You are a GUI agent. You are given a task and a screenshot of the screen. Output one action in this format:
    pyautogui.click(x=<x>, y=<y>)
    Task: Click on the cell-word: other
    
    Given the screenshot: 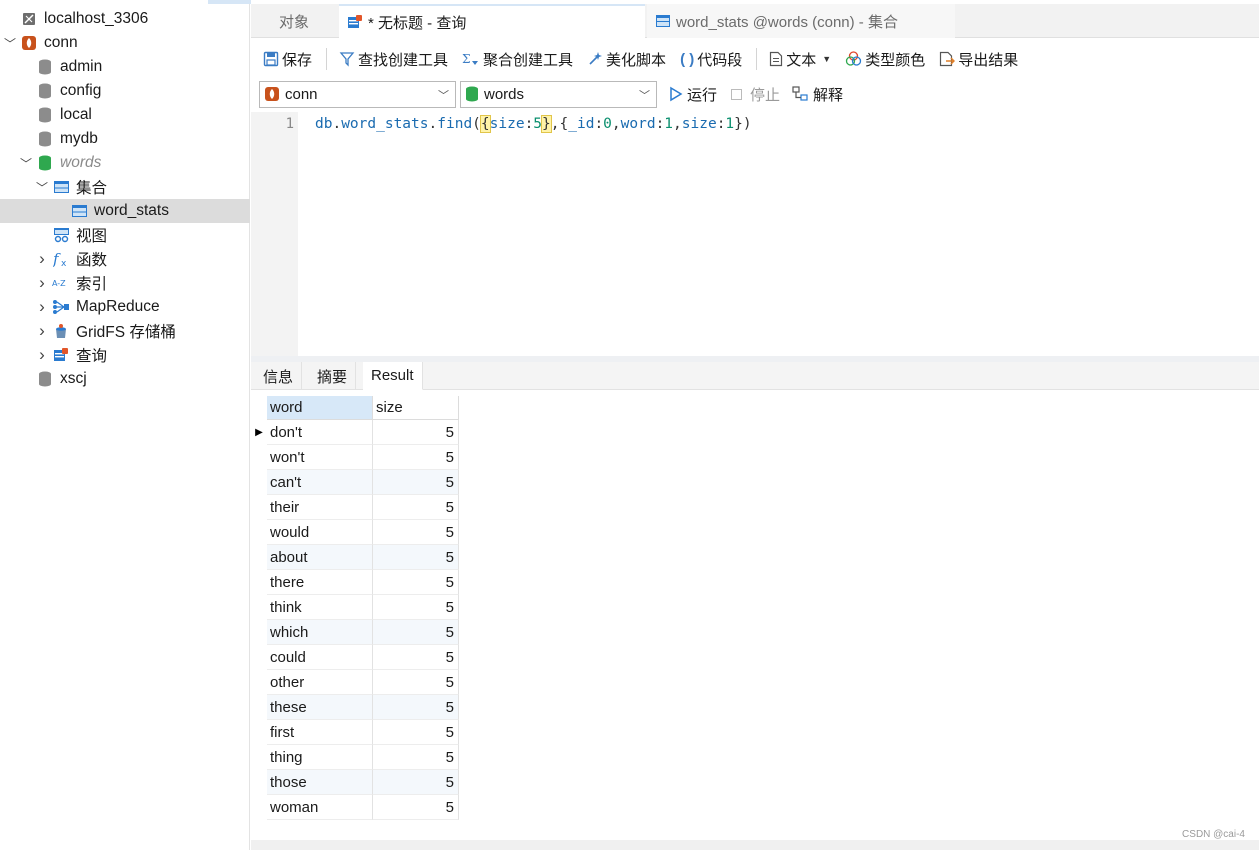 What is the action you would take?
    pyautogui.click(x=320, y=682)
    